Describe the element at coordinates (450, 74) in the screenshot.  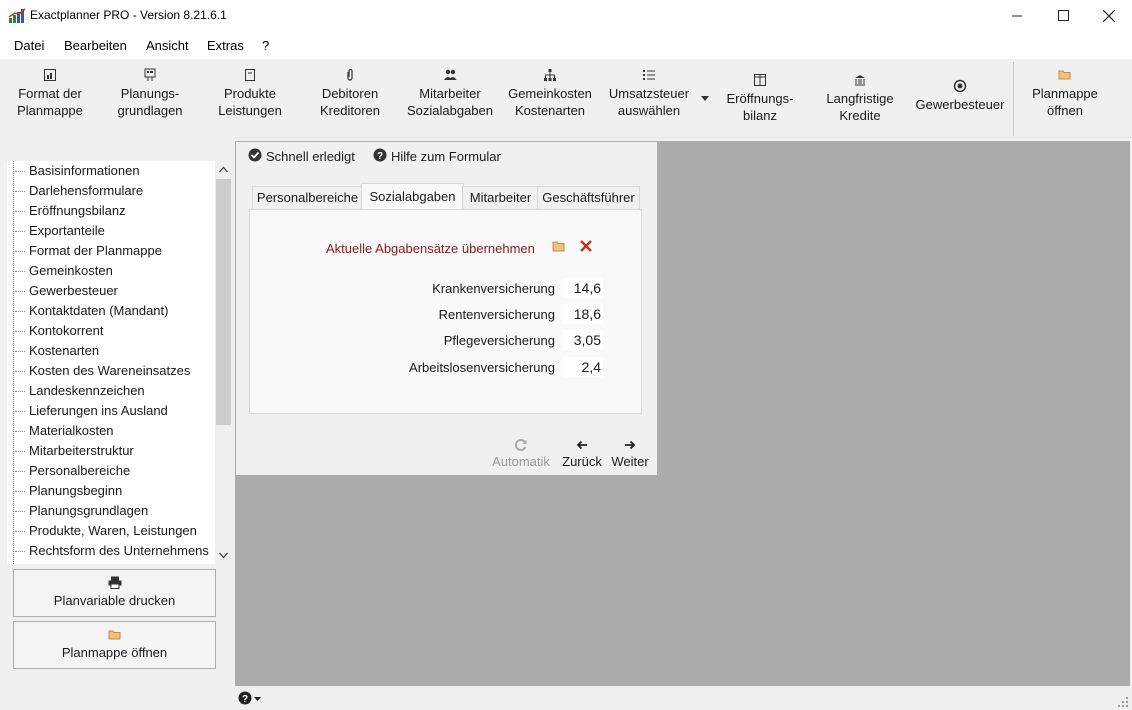
I see `users-icon` at that location.